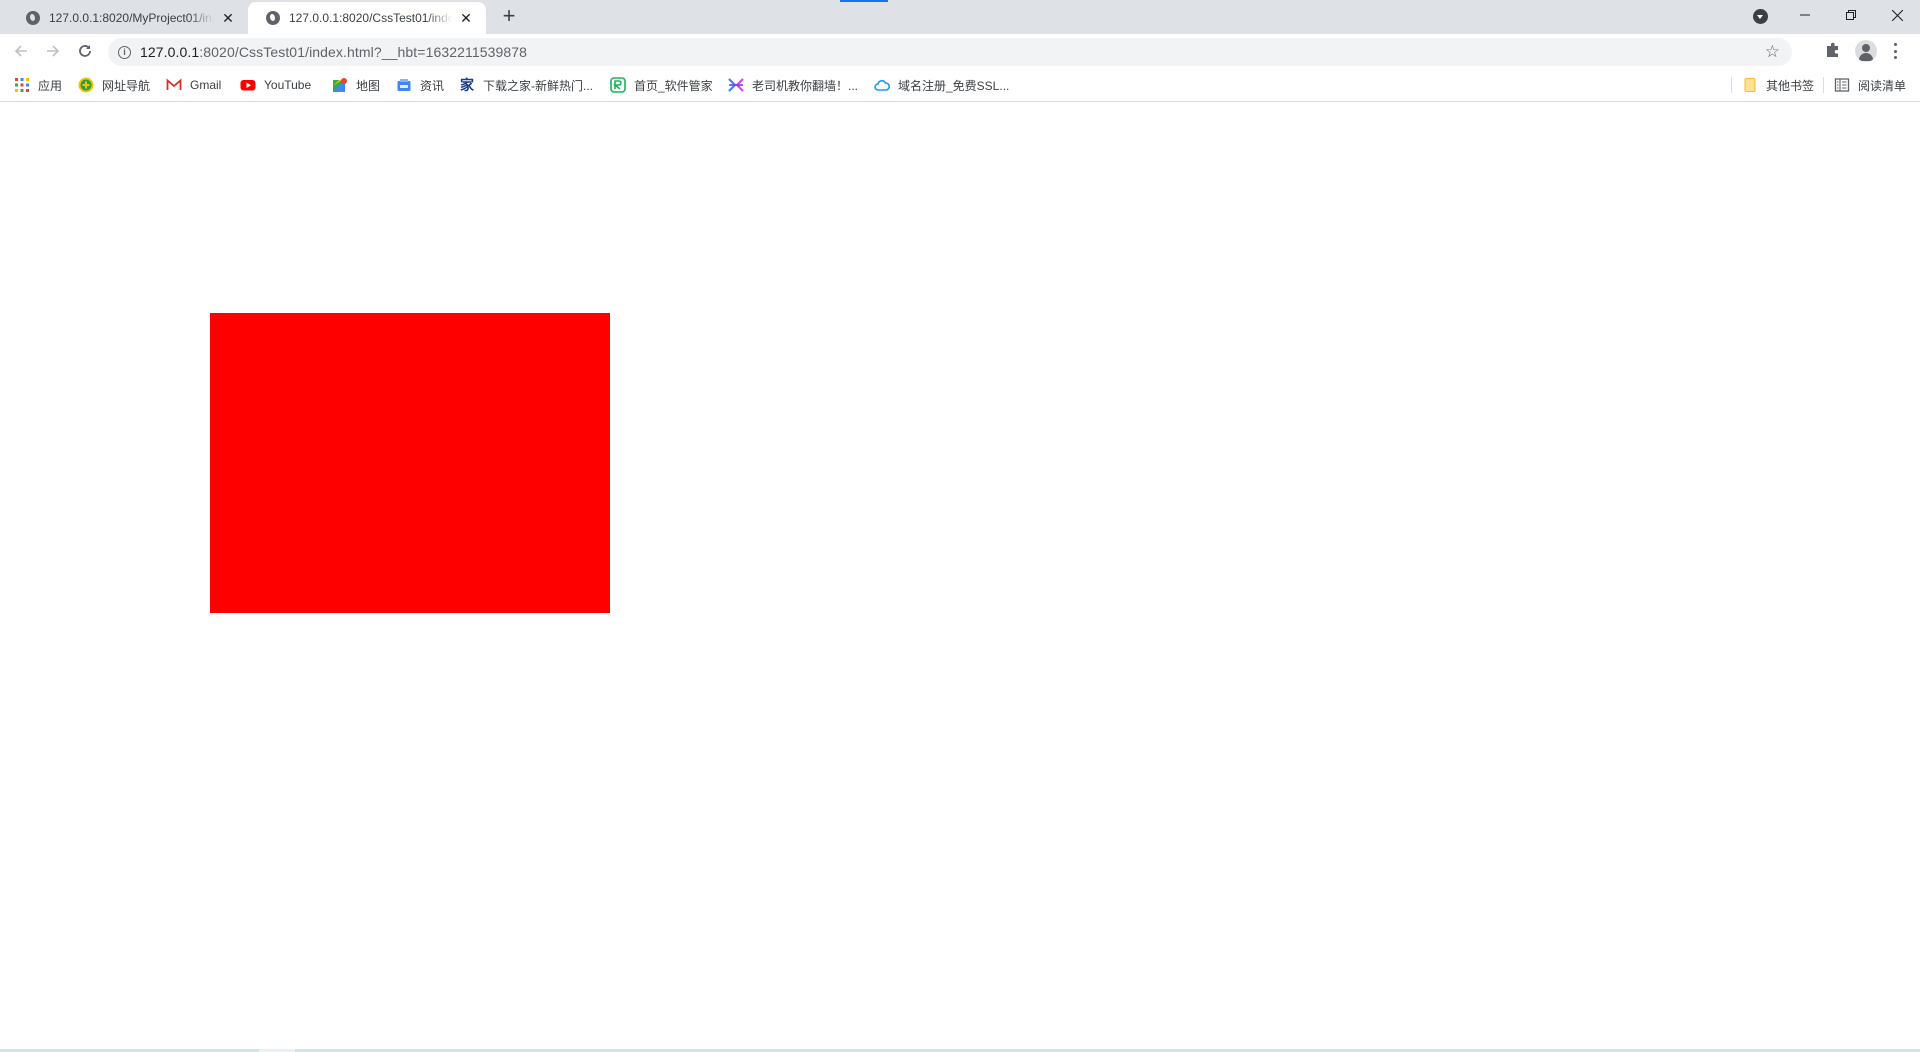 This screenshot has width=1920, height=1052. Describe the element at coordinates (340, 85) in the screenshot. I see `maps-icon` at that location.